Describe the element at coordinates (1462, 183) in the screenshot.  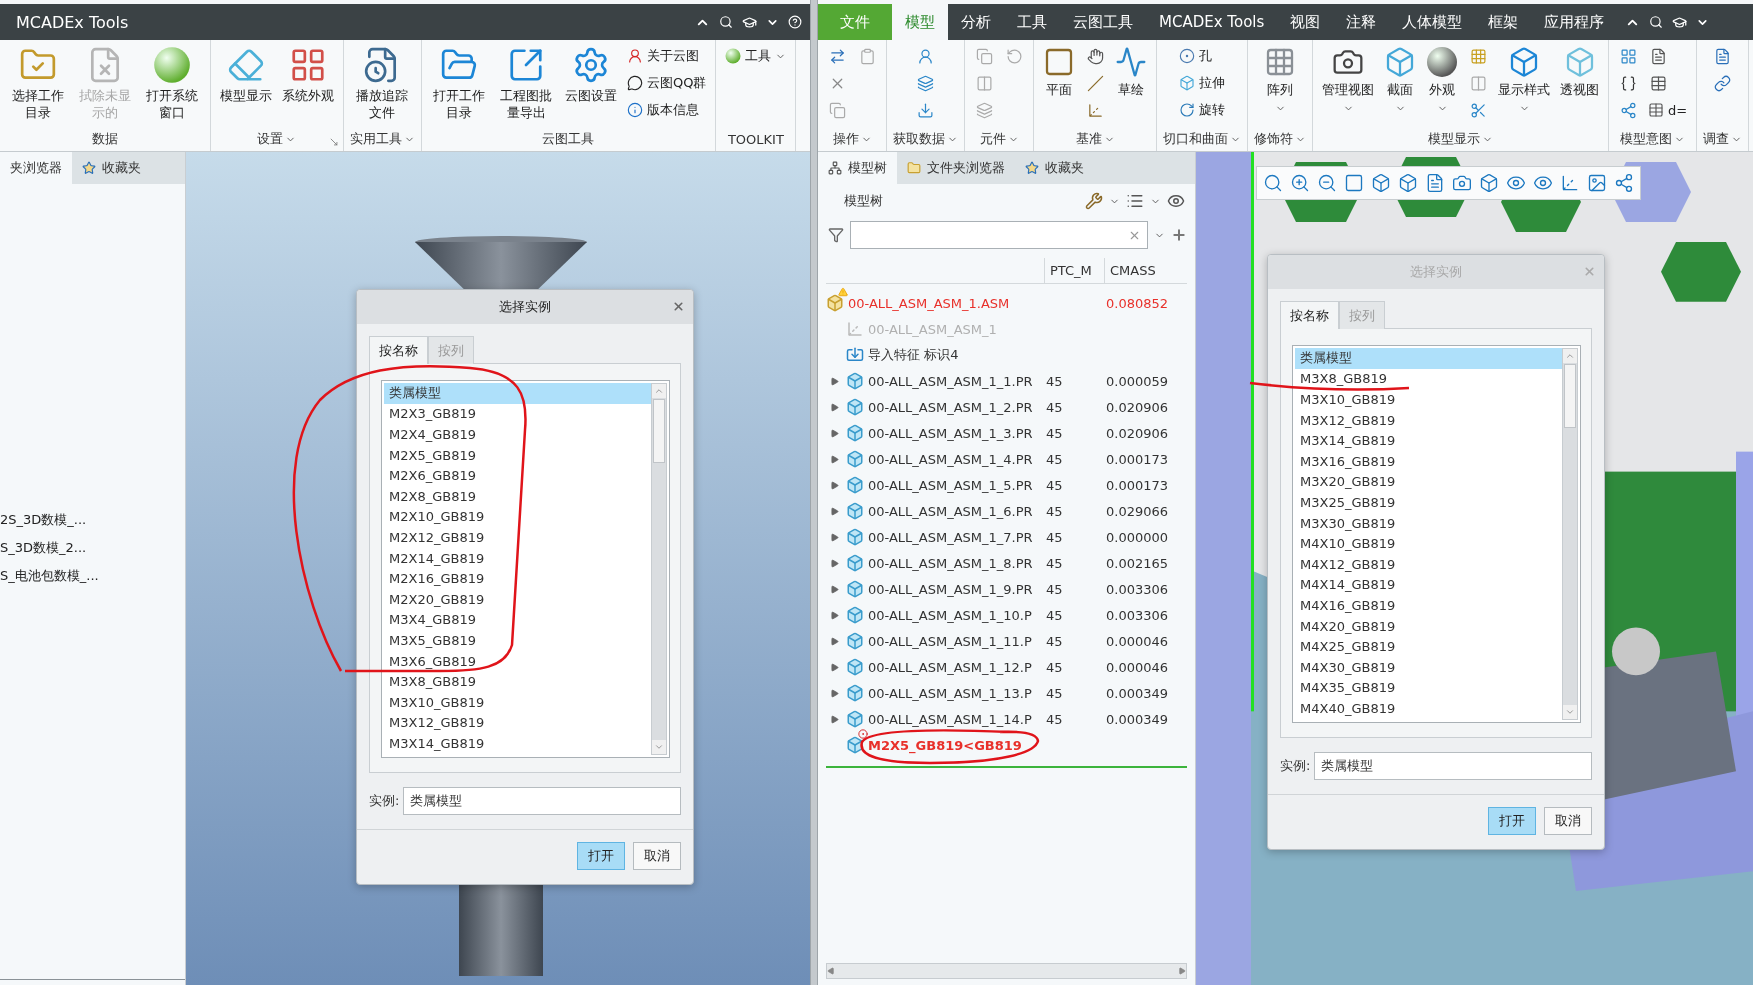
I see `camera-icon` at that location.